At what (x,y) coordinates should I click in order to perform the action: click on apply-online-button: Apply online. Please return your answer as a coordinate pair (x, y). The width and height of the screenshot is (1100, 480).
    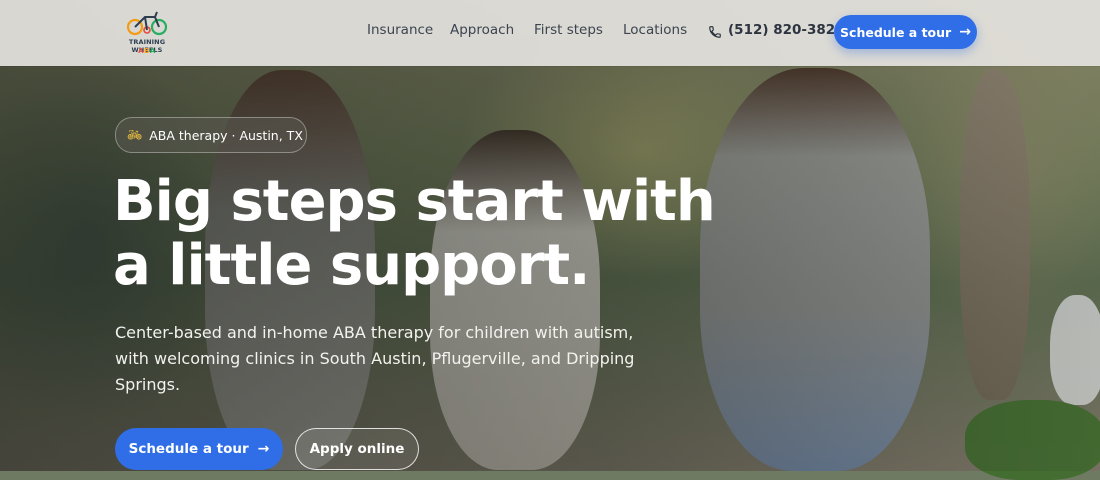
    Looking at the image, I should click on (357, 449).